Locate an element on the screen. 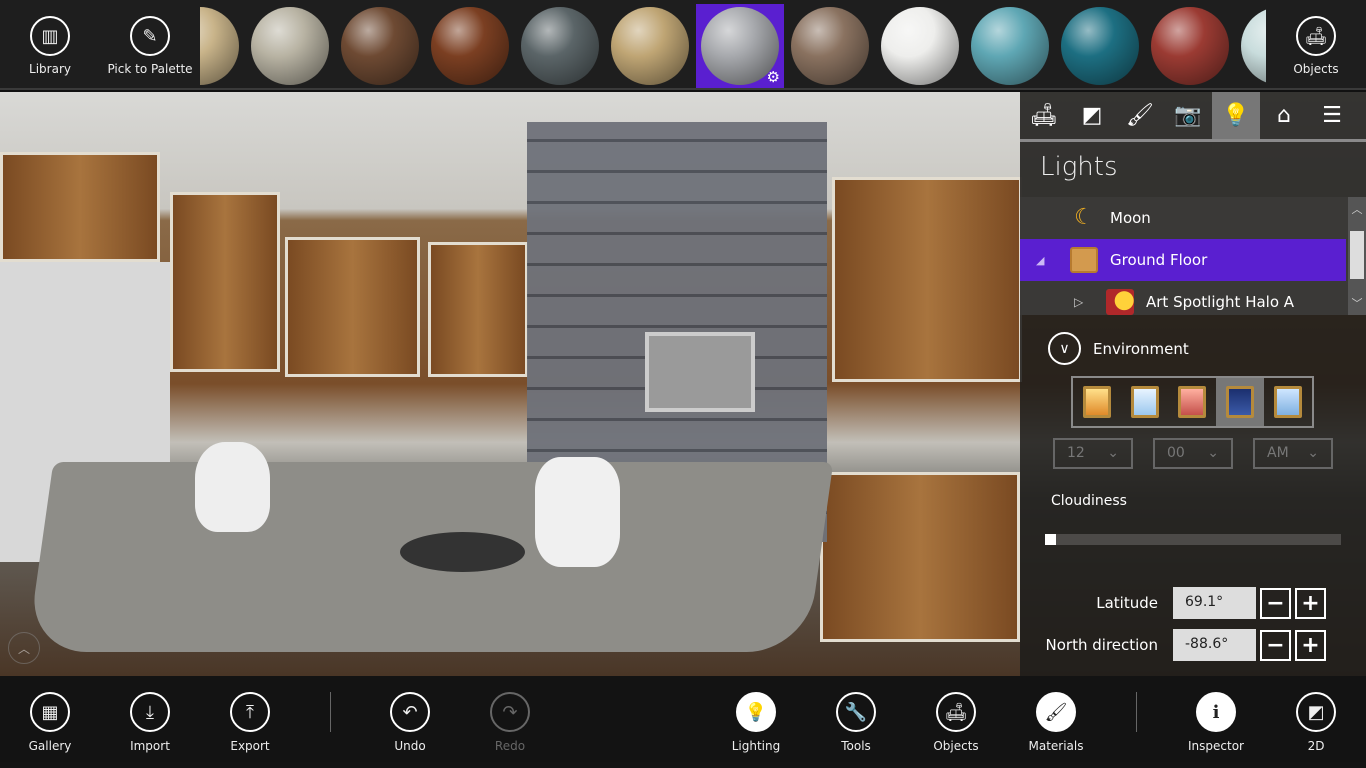  home-icon: ⌂ is located at coordinates (1284, 115).